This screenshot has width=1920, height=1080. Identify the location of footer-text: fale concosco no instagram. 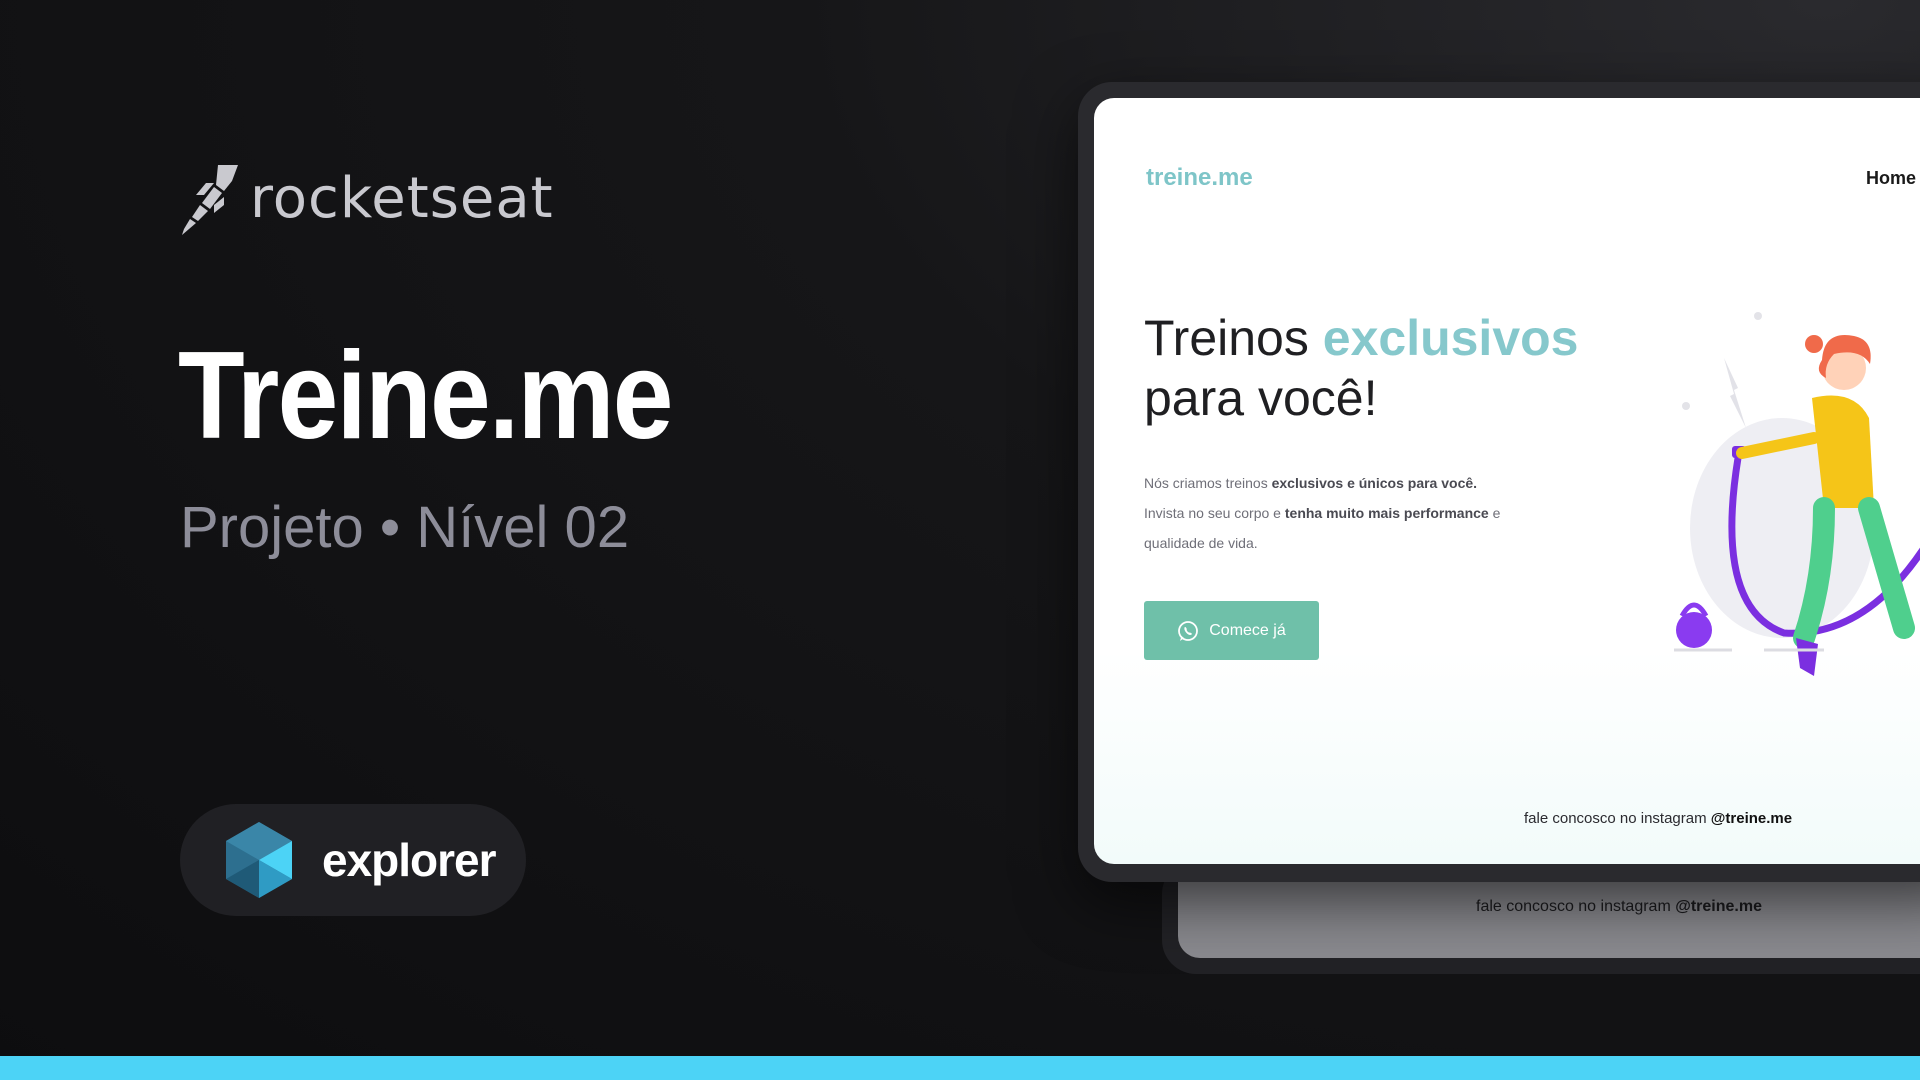
(1617, 818).